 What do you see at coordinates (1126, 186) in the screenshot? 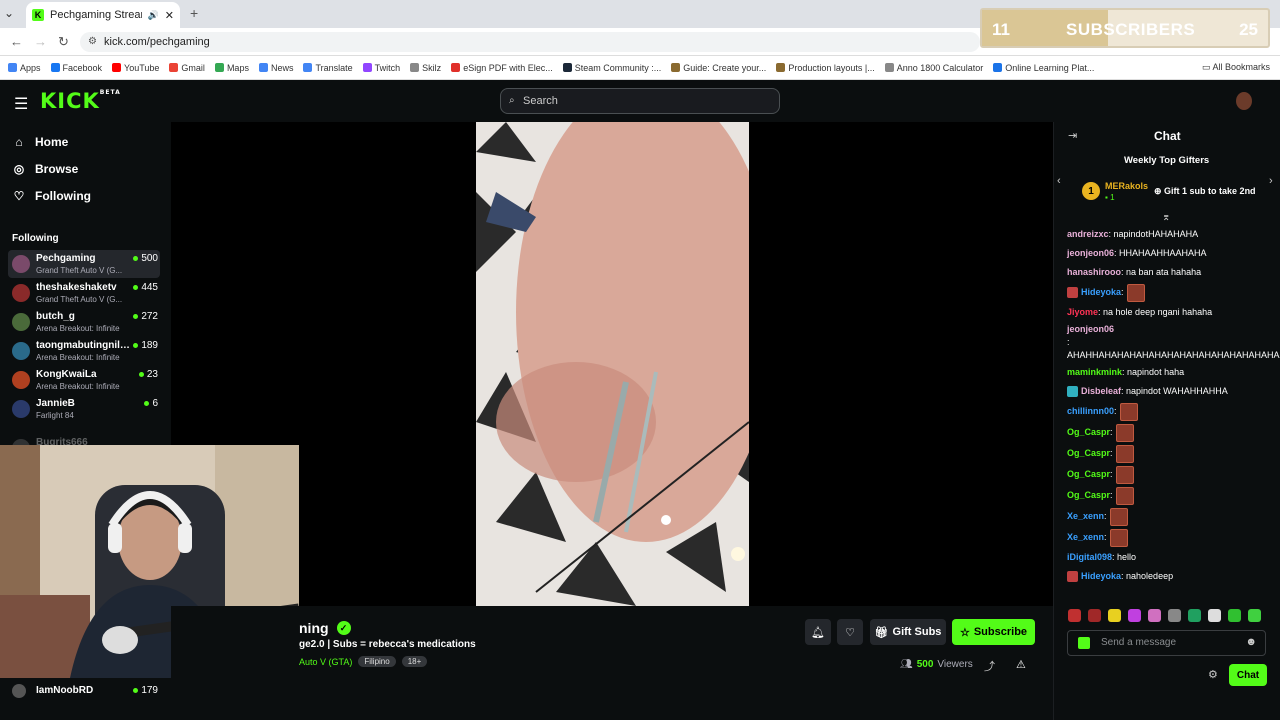
I see `gifter-name: MERakols` at bounding box center [1126, 186].